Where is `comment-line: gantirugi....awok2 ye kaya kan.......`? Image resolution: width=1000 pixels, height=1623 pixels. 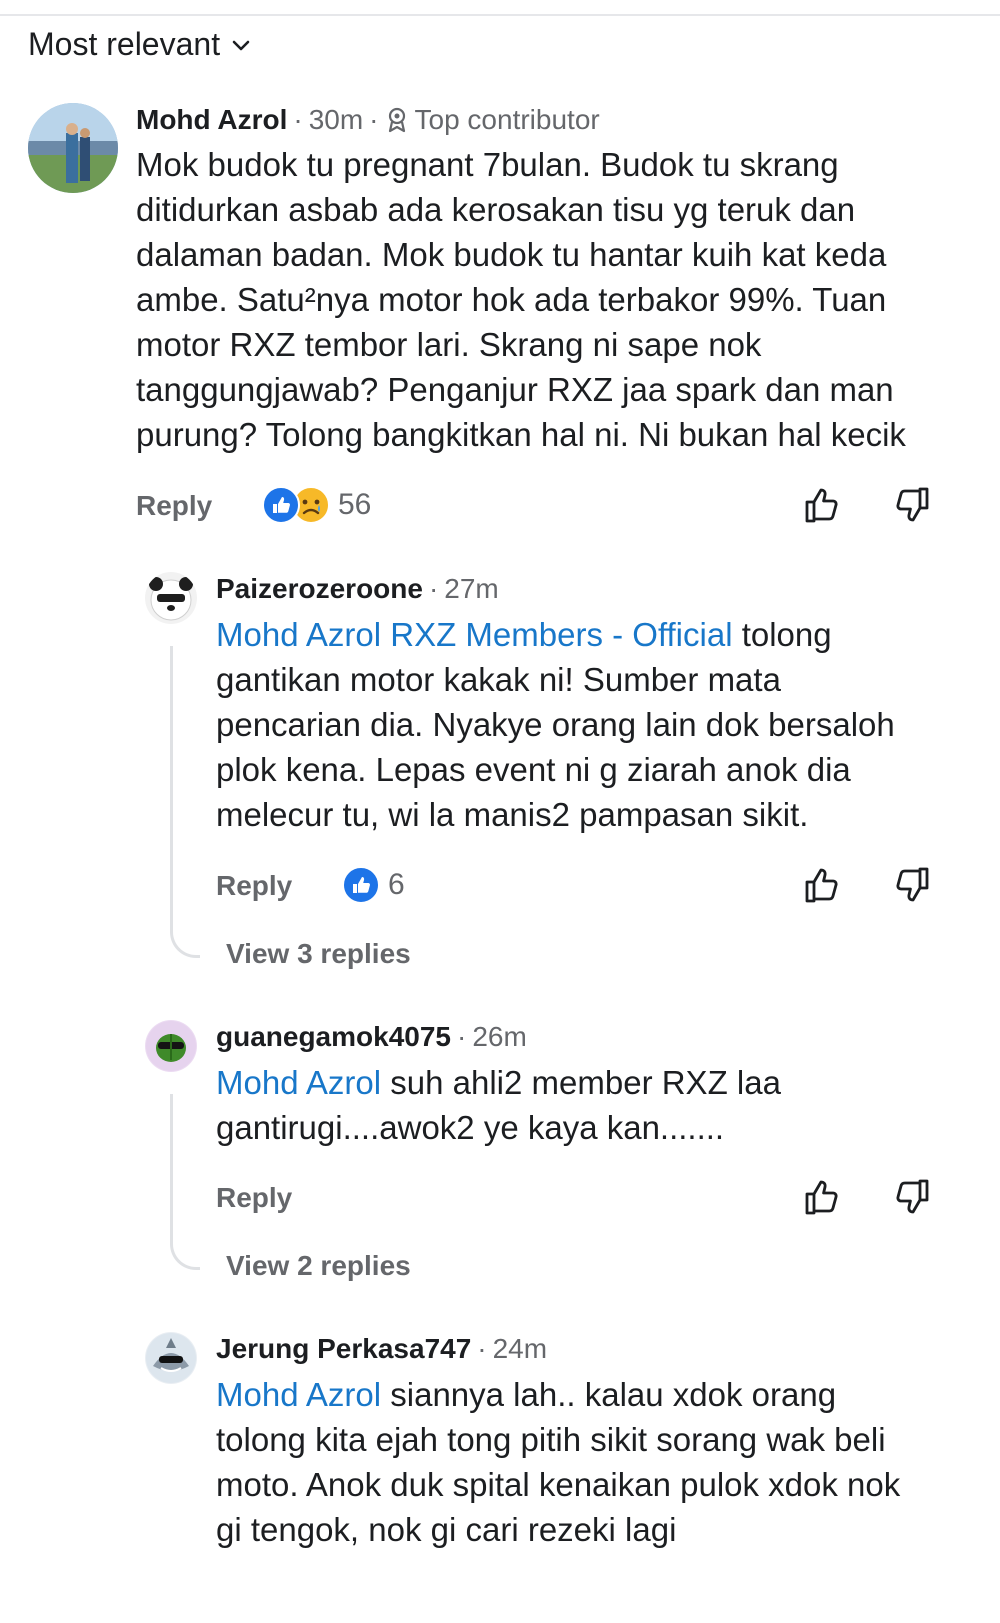
comment-line: gantirugi....awok2 ye kaya kan....... is located at coordinates (470, 1127).